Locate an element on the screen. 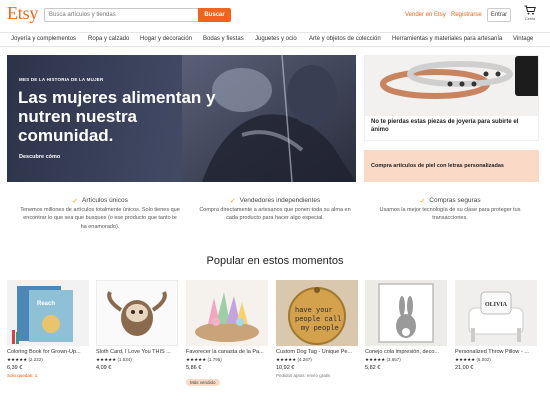  product-rating: ★★★★★ (4.287) is located at coordinates (294, 359).